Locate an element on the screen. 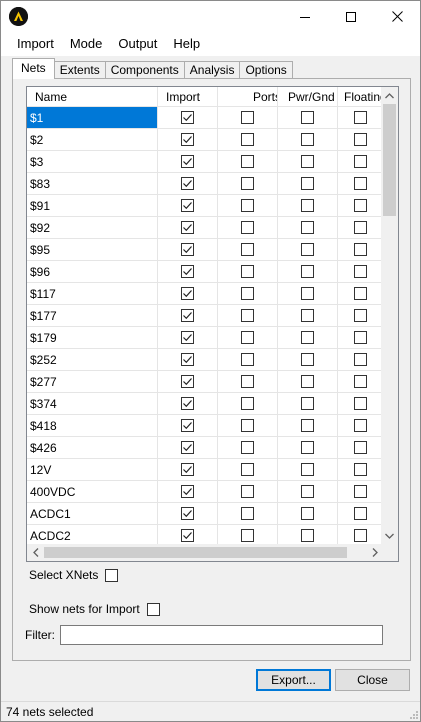  scroll-left-arrow-icon is located at coordinates (35, 552).